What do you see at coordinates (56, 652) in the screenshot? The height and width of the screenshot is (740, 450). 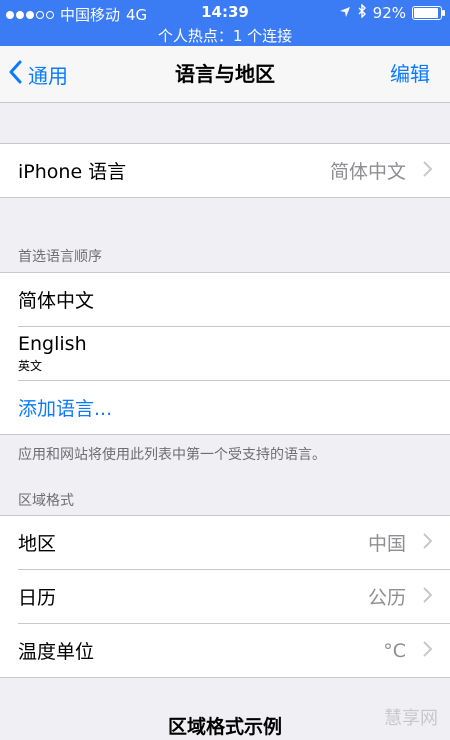 I see `temperature-unit-label: 温度单位` at bounding box center [56, 652].